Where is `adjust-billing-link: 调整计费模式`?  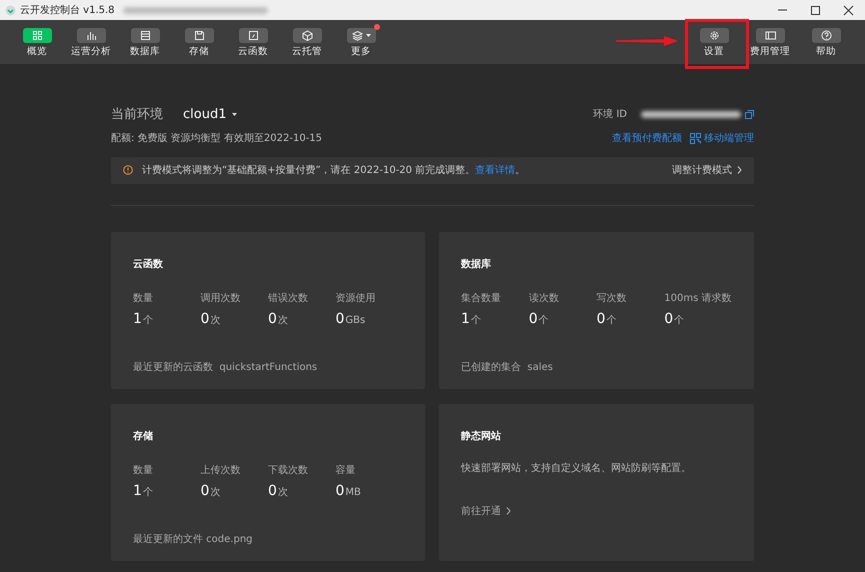 adjust-billing-link: 调整计费模式 is located at coordinates (707, 170).